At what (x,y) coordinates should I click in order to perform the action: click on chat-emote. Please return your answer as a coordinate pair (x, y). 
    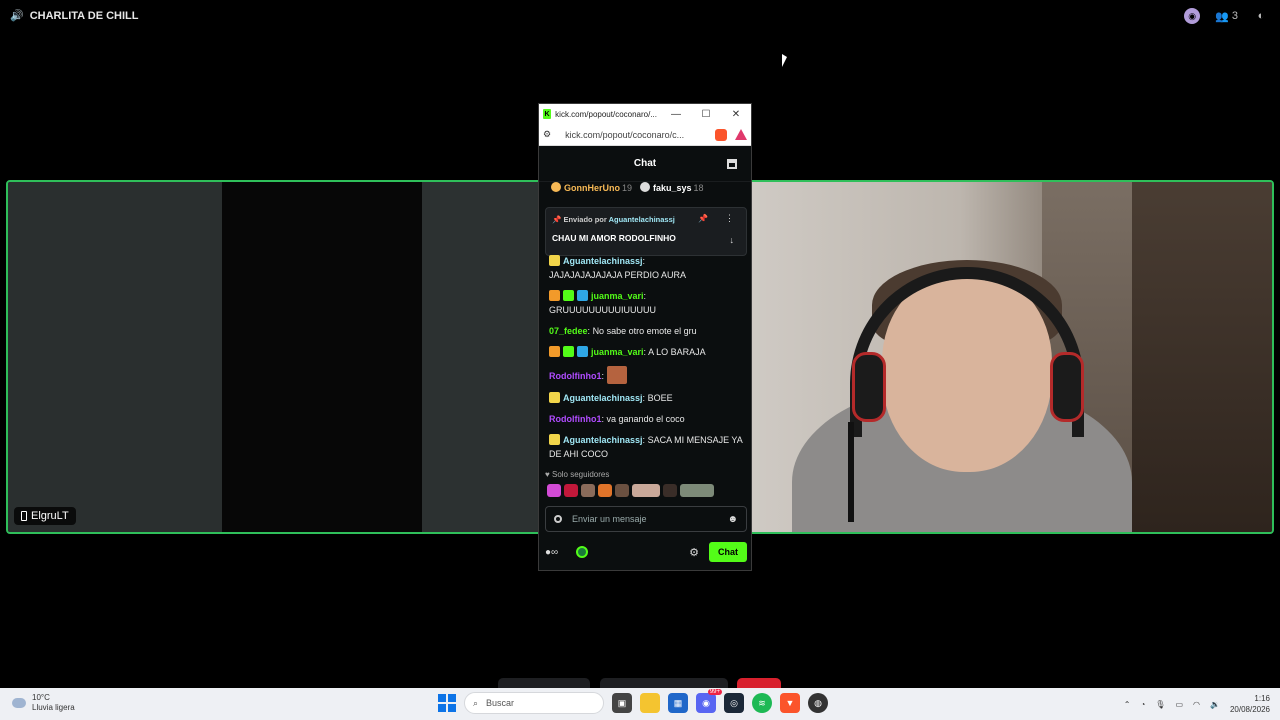
    Looking at the image, I should click on (616, 375).